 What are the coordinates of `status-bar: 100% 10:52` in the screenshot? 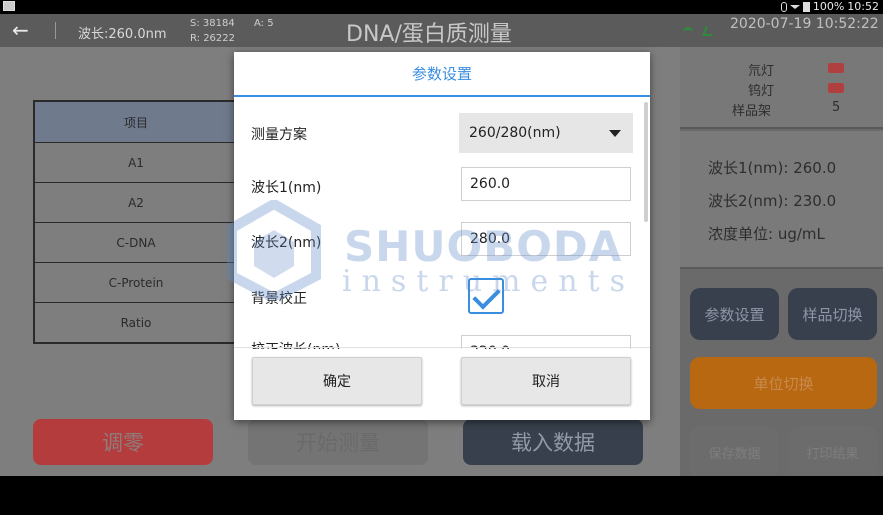 It's located at (441, 7).